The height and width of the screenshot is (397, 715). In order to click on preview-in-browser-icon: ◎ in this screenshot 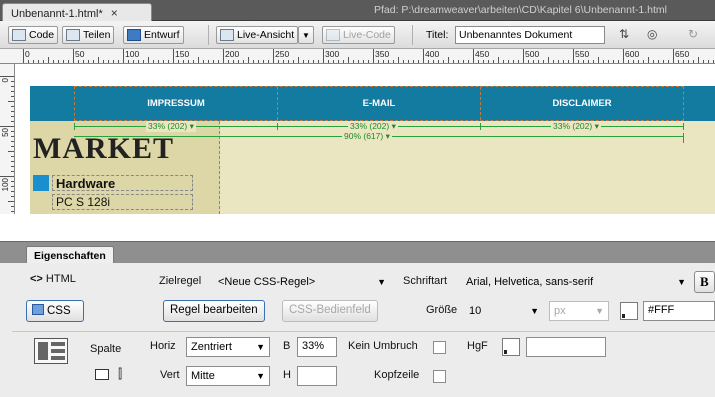, I will do `click(652, 34)`.